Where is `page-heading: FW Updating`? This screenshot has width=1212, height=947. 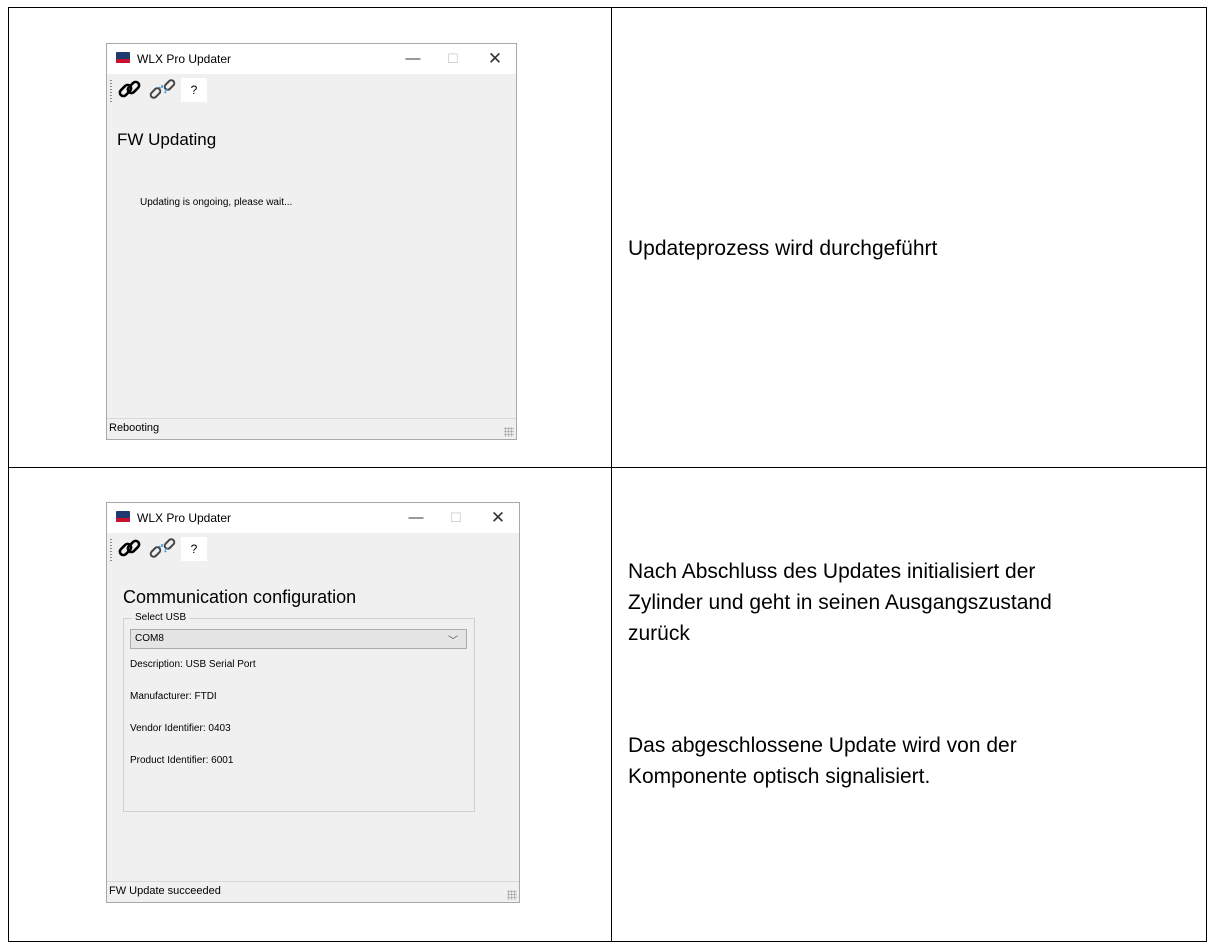
page-heading: FW Updating is located at coordinates (167, 139).